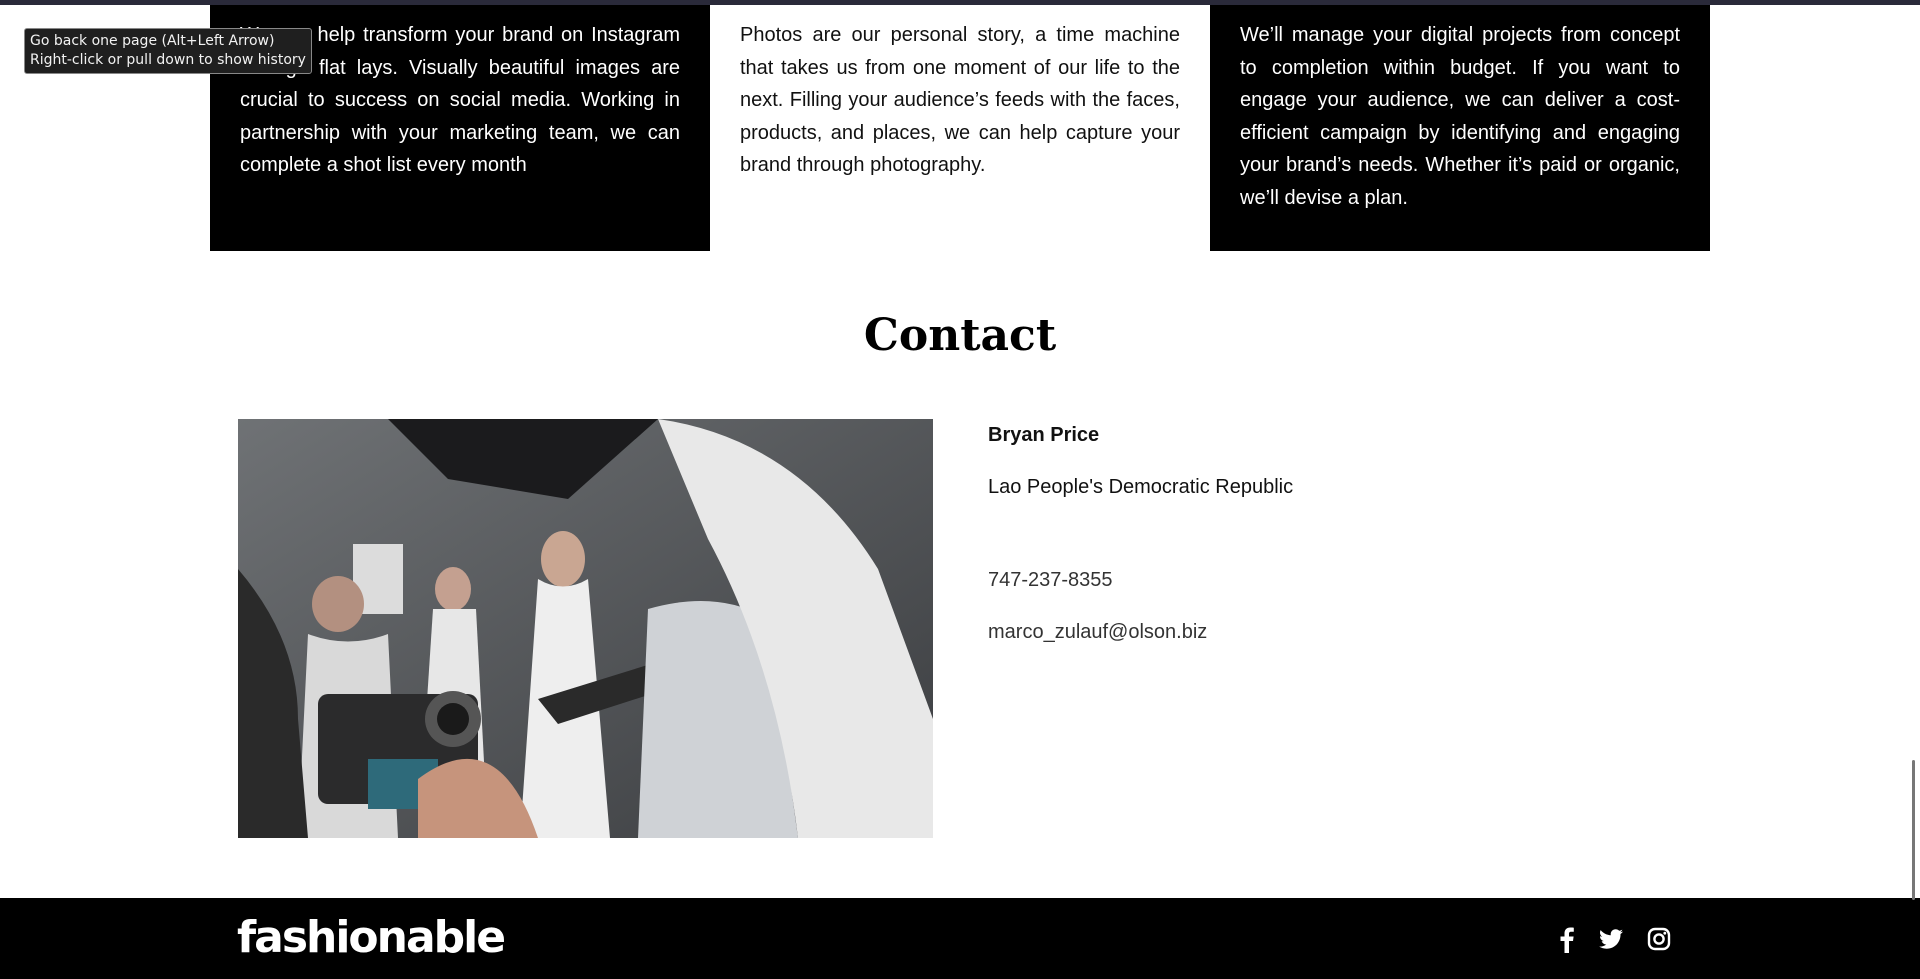  What do you see at coordinates (1044, 435) in the screenshot?
I see `contact-name: Bryan Price` at bounding box center [1044, 435].